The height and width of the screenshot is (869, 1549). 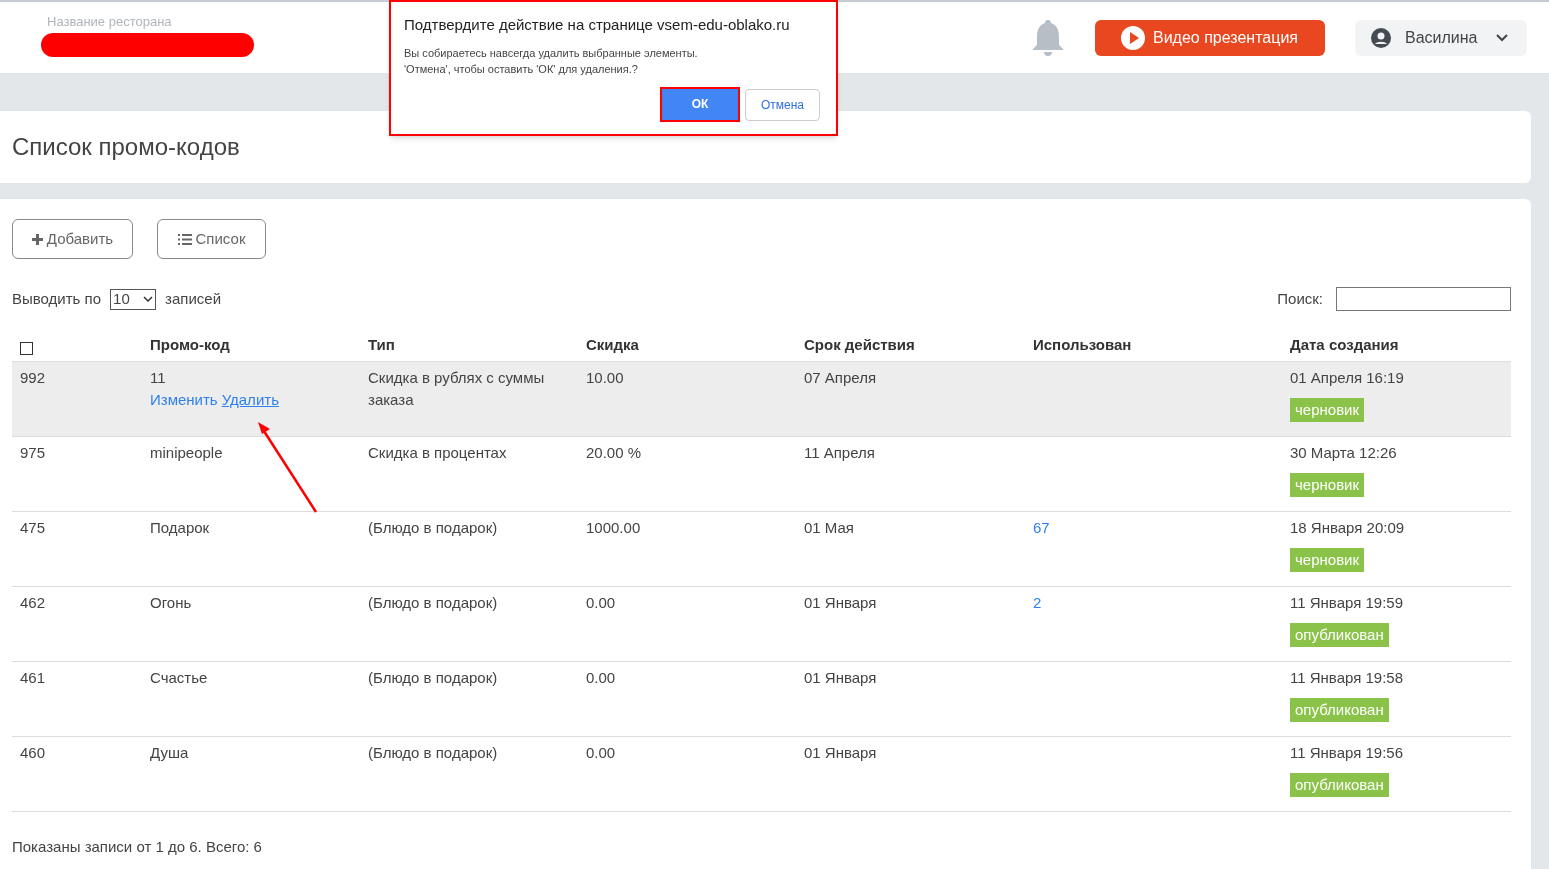 I want to click on list-icon, so click(x=184, y=239).